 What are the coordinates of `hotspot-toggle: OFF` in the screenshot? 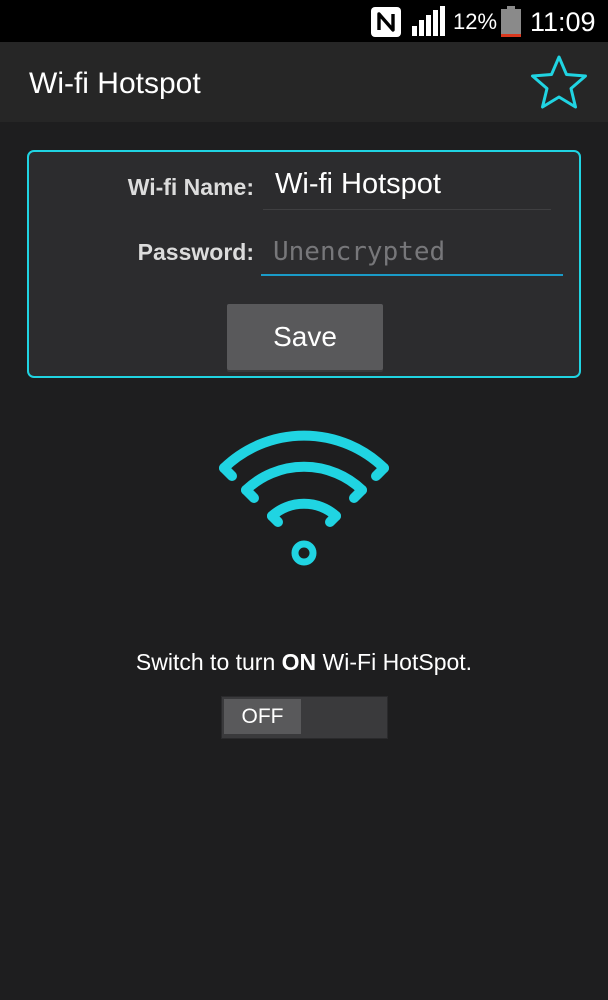 It's located at (304, 717).